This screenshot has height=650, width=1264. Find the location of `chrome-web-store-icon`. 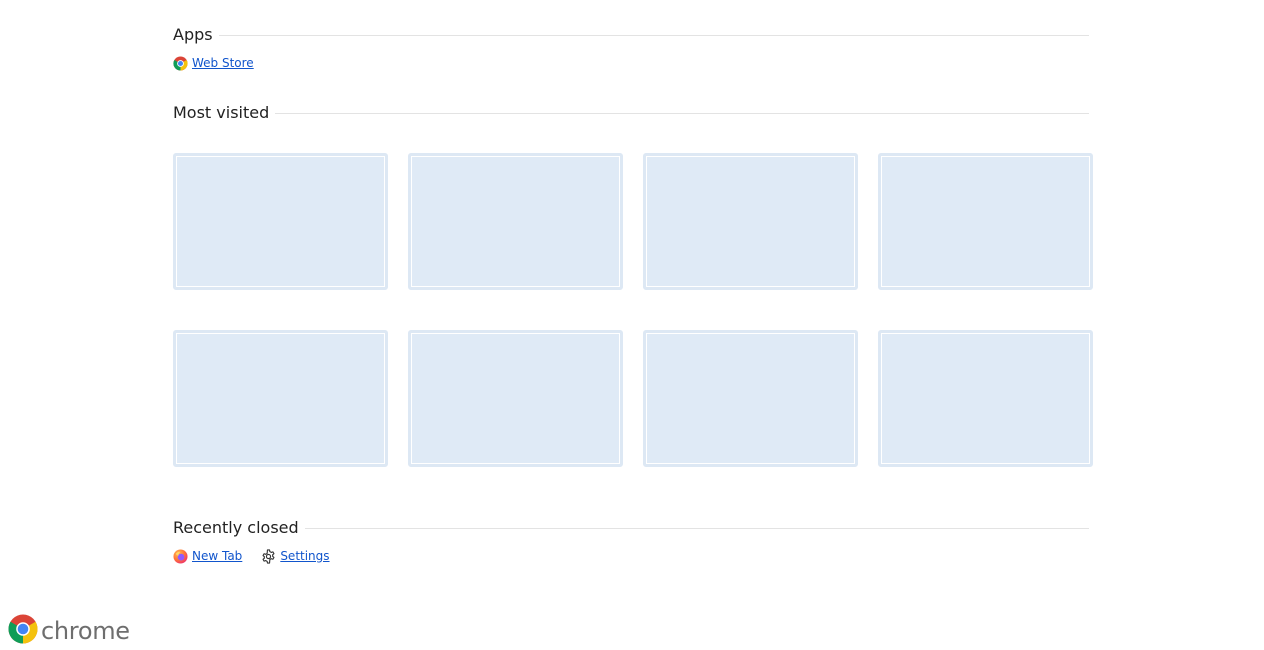

chrome-web-store-icon is located at coordinates (180, 63).